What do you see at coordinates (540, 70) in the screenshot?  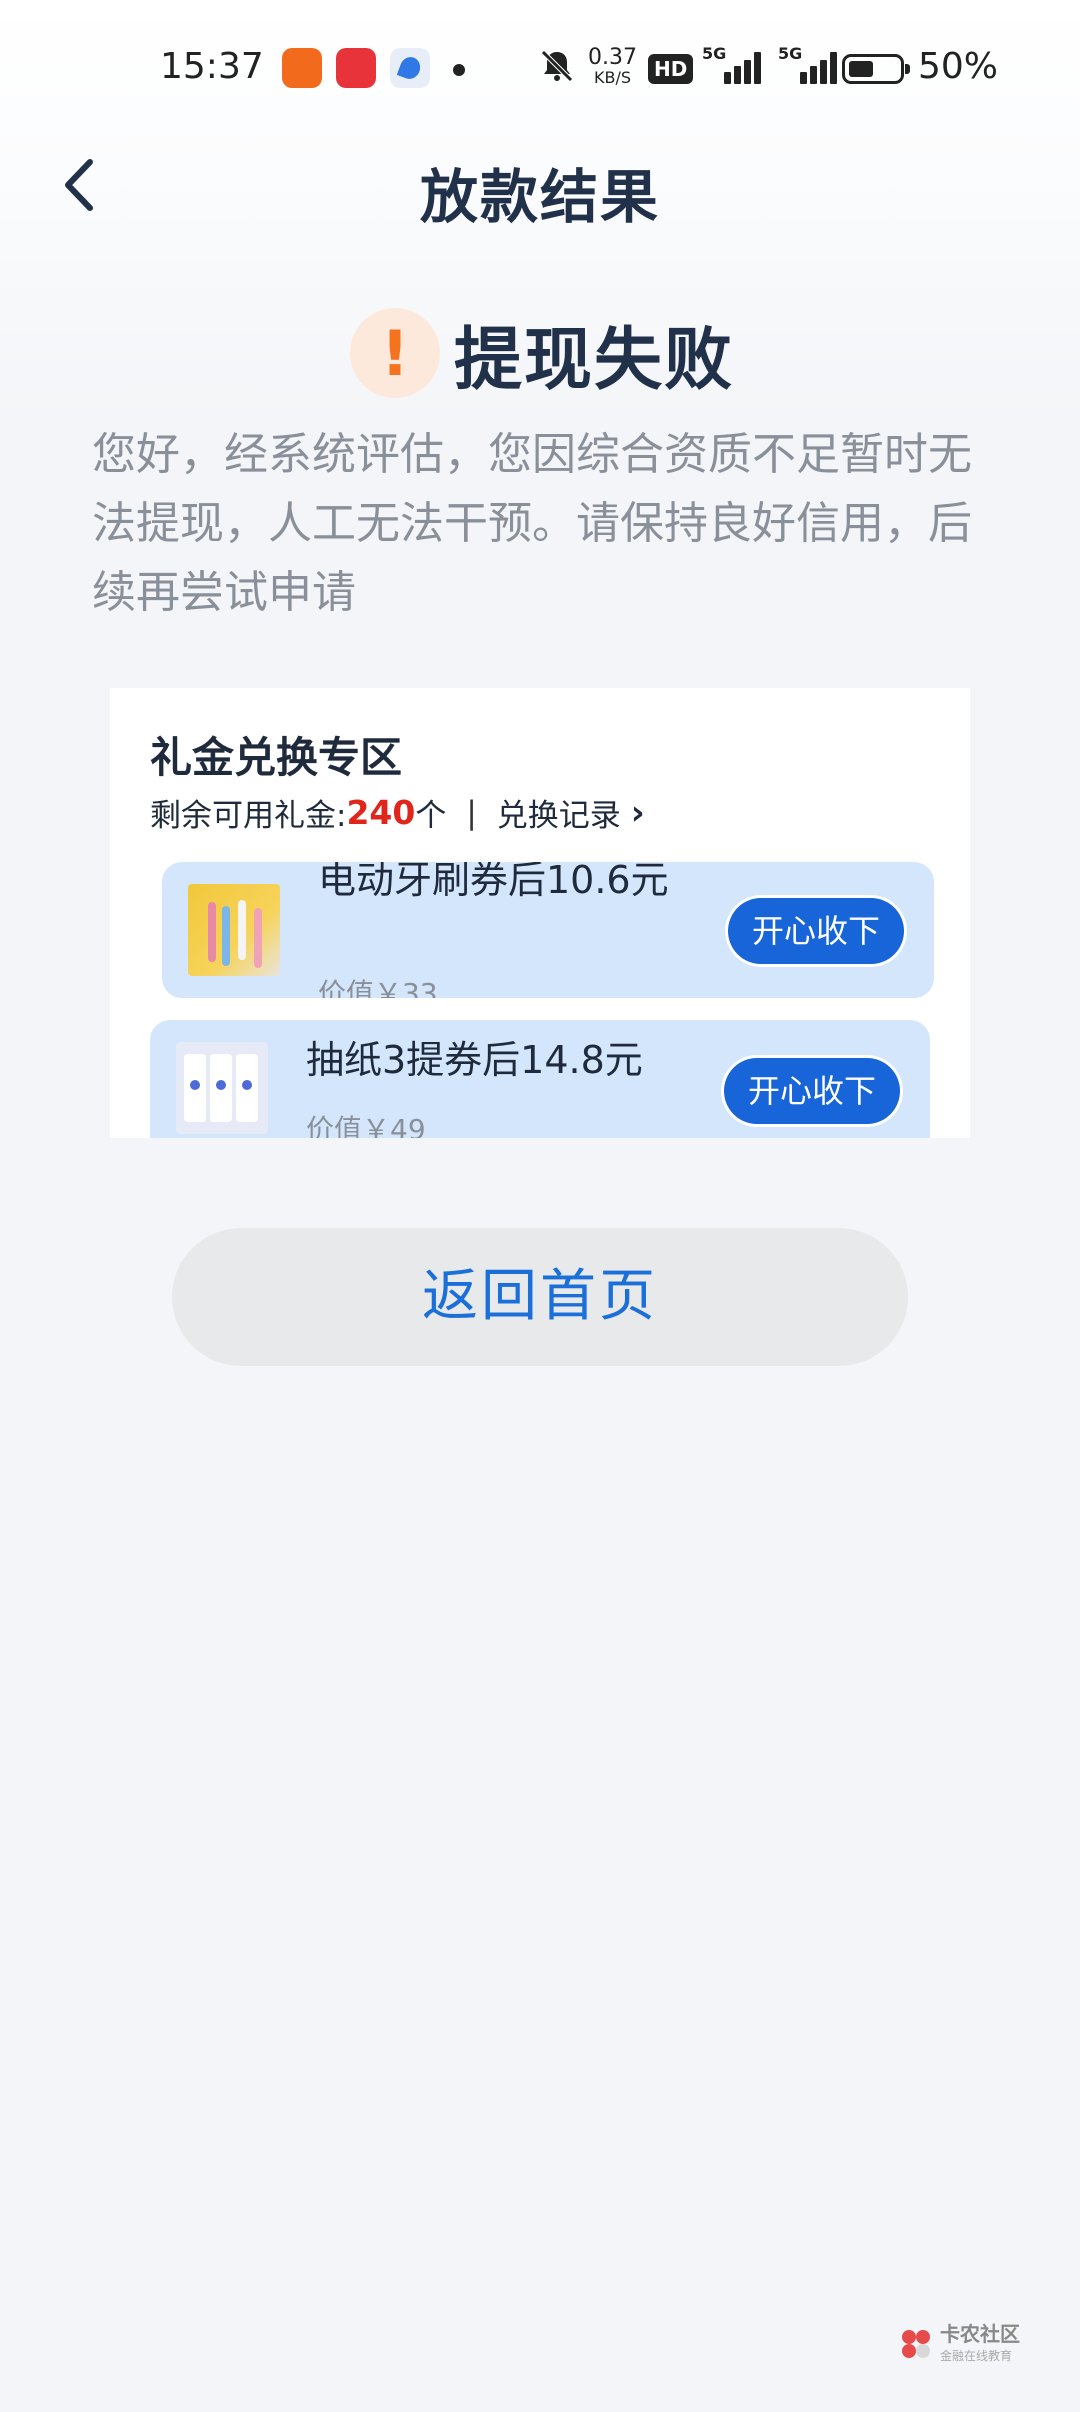 I see `status-bar: 15:37 0.37 KB/S HD 5G 5G 50%` at bounding box center [540, 70].